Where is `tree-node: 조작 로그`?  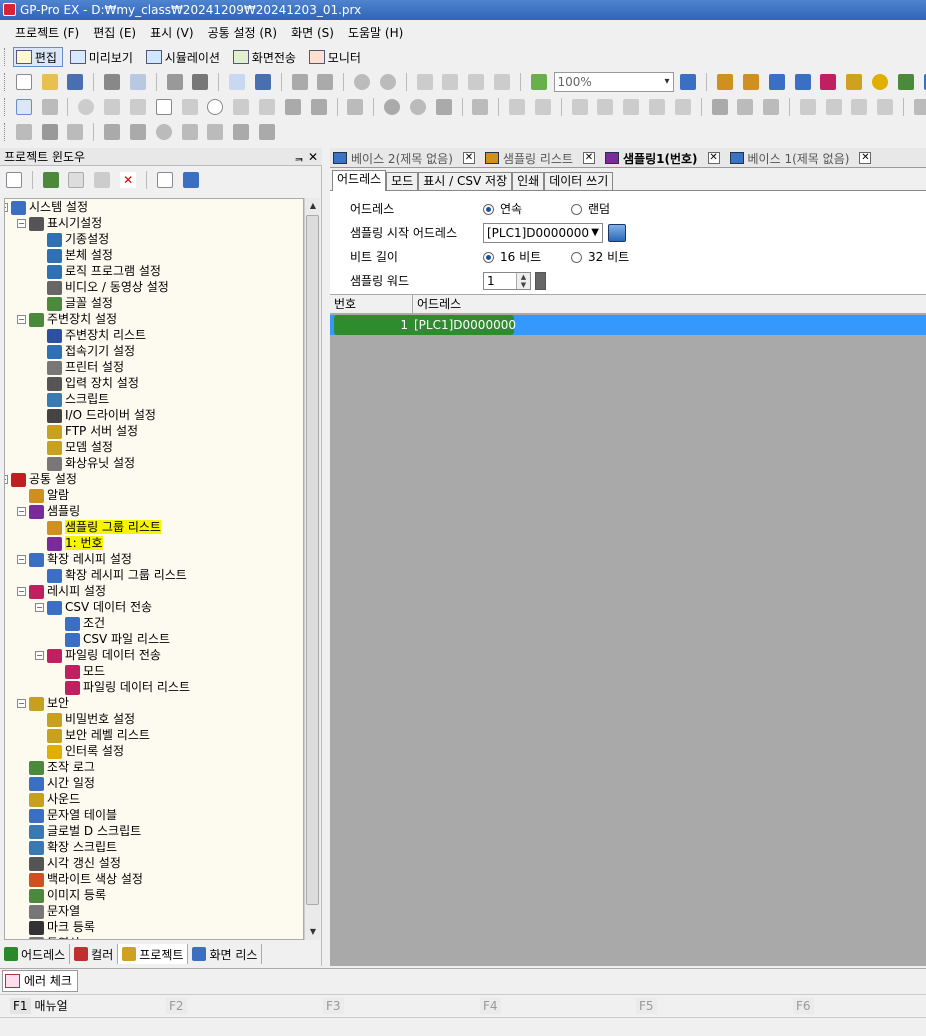 tree-node: 조작 로그 is located at coordinates (62, 767).